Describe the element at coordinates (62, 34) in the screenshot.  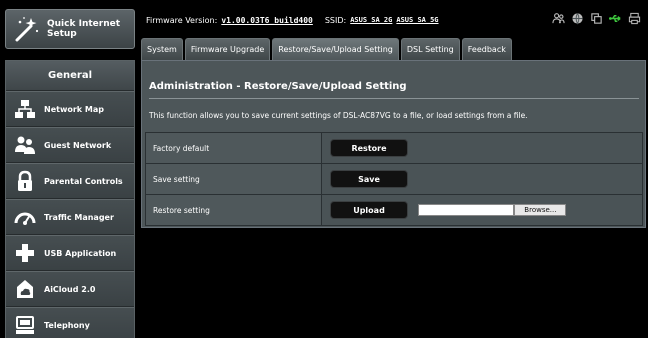
I see `quick-setup-line2: Setup` at that location.